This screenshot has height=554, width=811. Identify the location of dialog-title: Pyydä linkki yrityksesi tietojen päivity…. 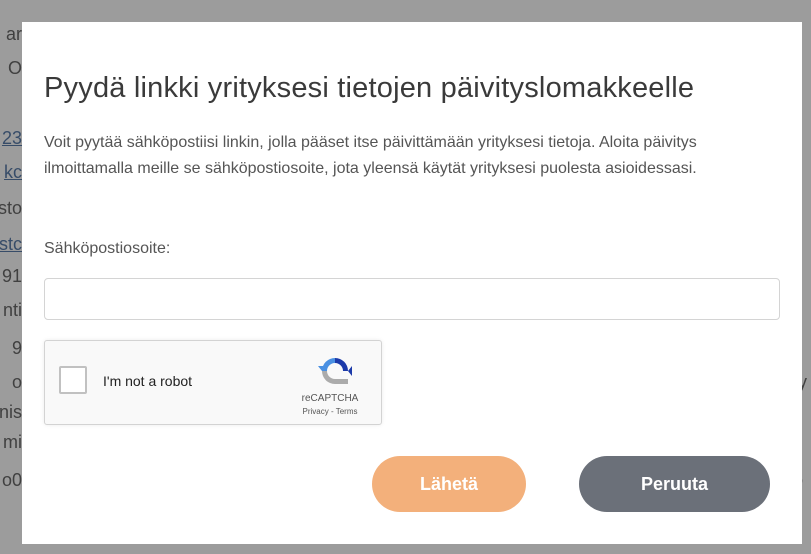
(369, 88).